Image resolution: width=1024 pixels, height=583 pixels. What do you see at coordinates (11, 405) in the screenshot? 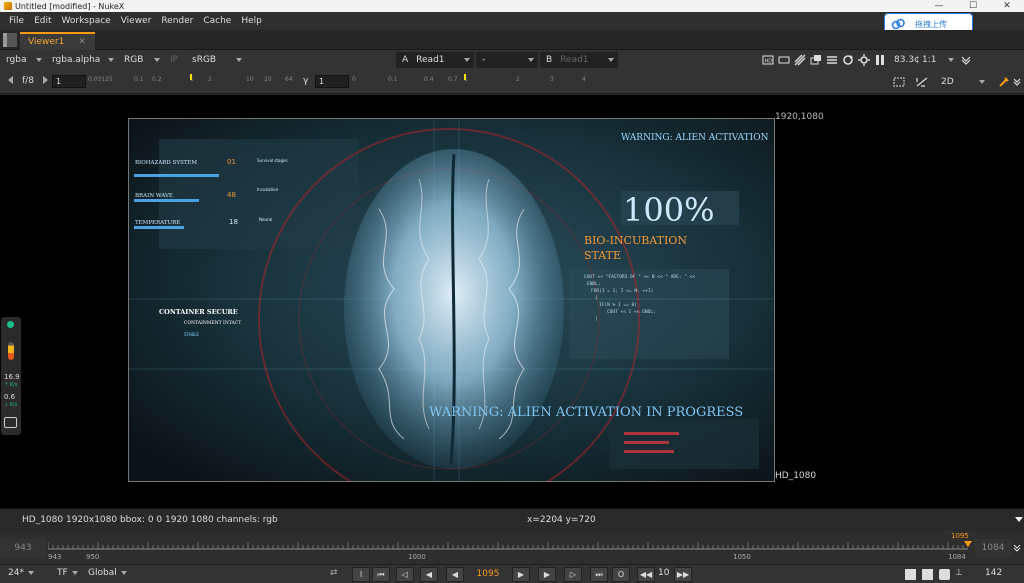
I see `download-unit: ↓ K/s` at bounding box center [11, 405].